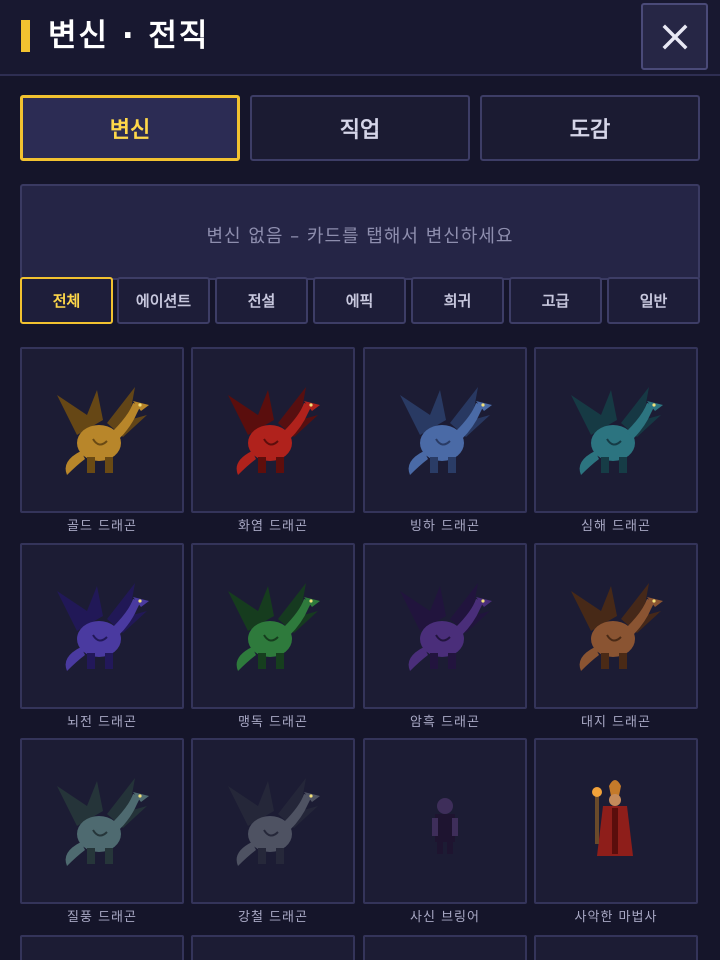  I want to click on filter-ancient: 에이션트, so click(163, 300).